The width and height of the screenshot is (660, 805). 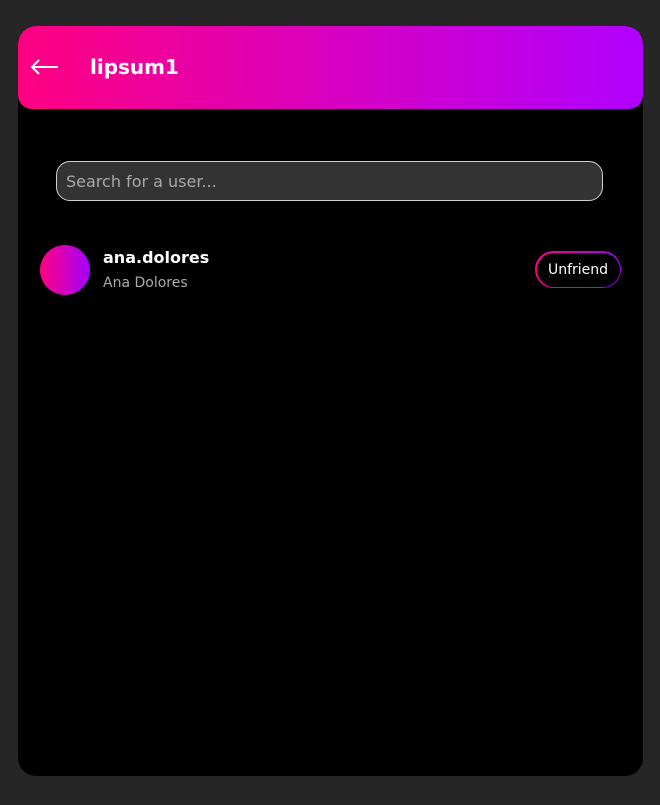 What do you see at coordinates (156, 258) in the screenshot?
I see `username-label: ana.dolores` at bounding box center [156, 258].